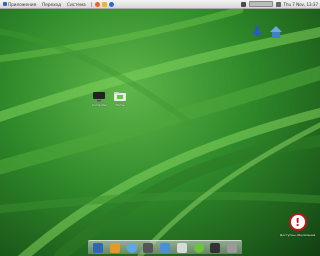 This screenshot has width=320, height=256. Describe the element at coordinates (104, 4) in the screenshot. I see `email-icon` at that location.